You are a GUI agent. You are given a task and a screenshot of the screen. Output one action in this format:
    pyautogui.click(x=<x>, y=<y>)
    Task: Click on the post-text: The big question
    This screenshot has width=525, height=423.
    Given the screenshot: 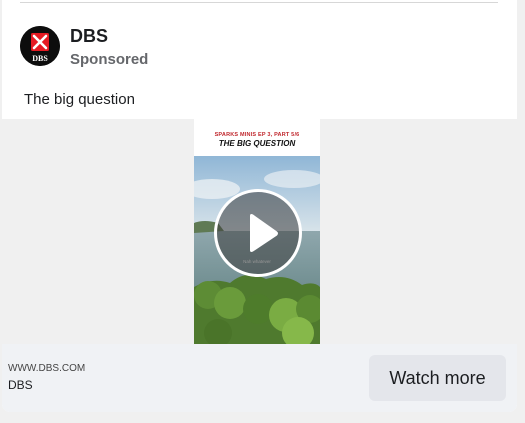 What is the action you would take?
    pyautogui.click(x=79, y=99)
    